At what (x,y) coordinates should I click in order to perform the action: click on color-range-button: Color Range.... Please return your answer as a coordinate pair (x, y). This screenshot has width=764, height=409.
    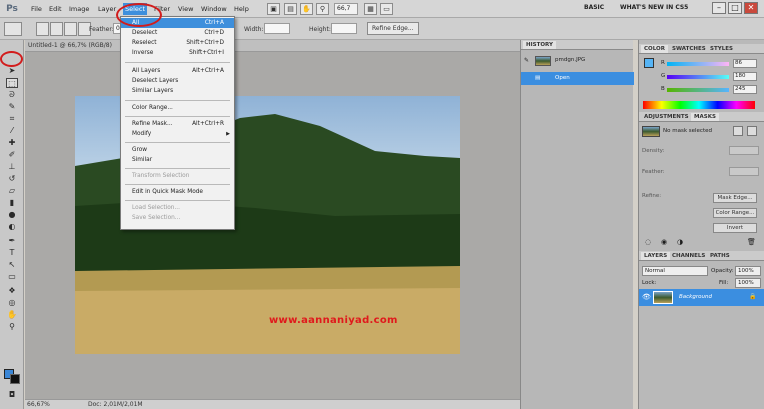
    Looking at the image, I should click on (735, 213).